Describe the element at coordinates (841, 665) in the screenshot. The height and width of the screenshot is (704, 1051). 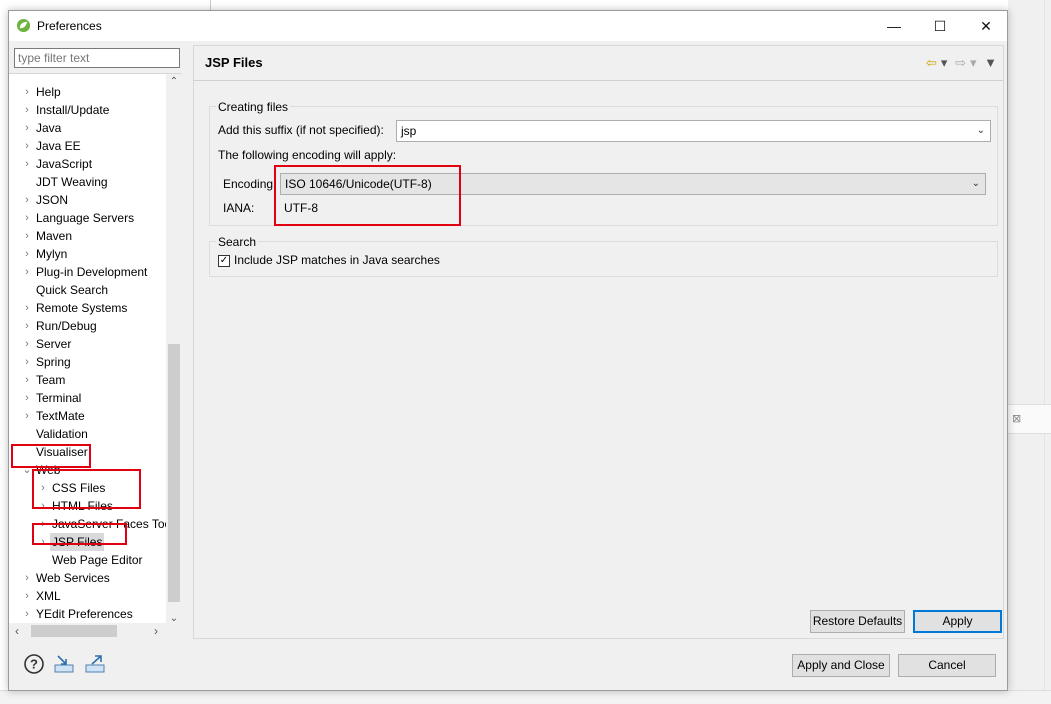
I see `apply-and-close-button: Apply and Close` at that location.